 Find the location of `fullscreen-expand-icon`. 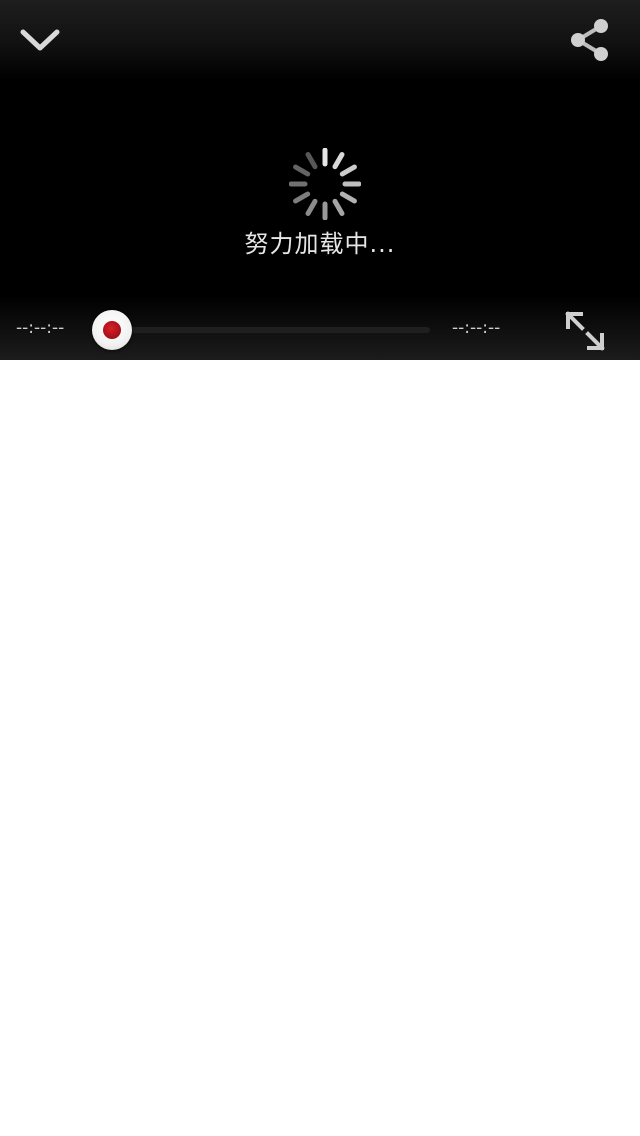

fullscreen-expand-icon is located at coordinates (585, 331).